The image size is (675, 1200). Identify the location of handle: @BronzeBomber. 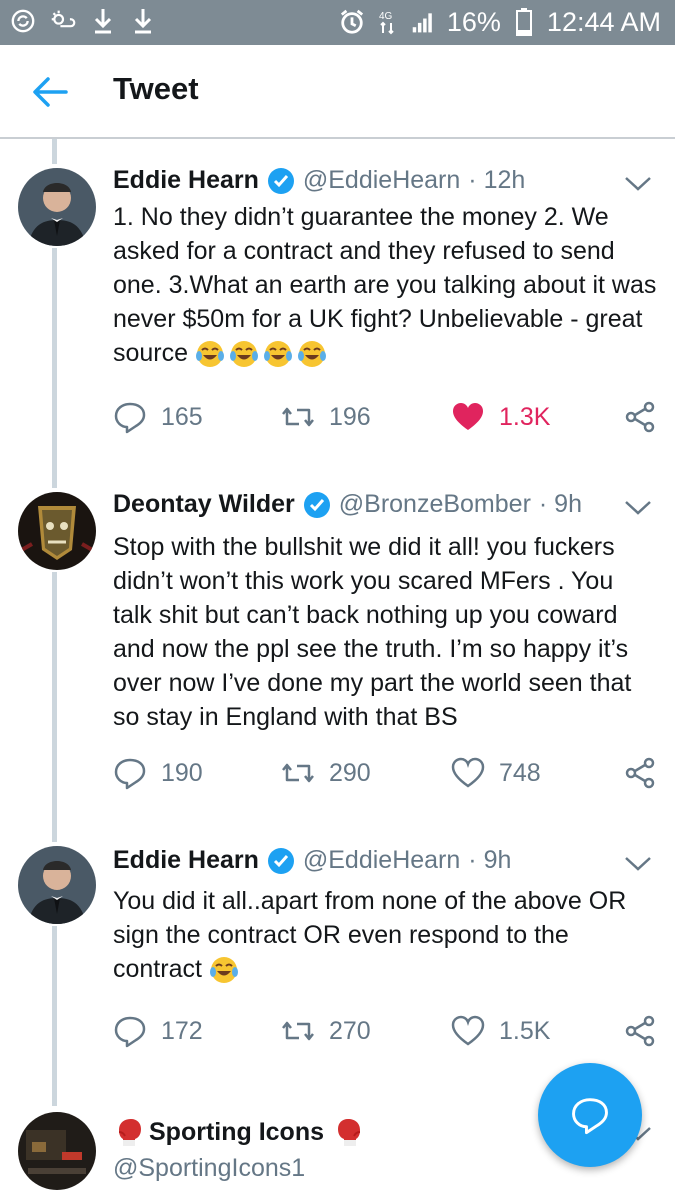
(435, 504).